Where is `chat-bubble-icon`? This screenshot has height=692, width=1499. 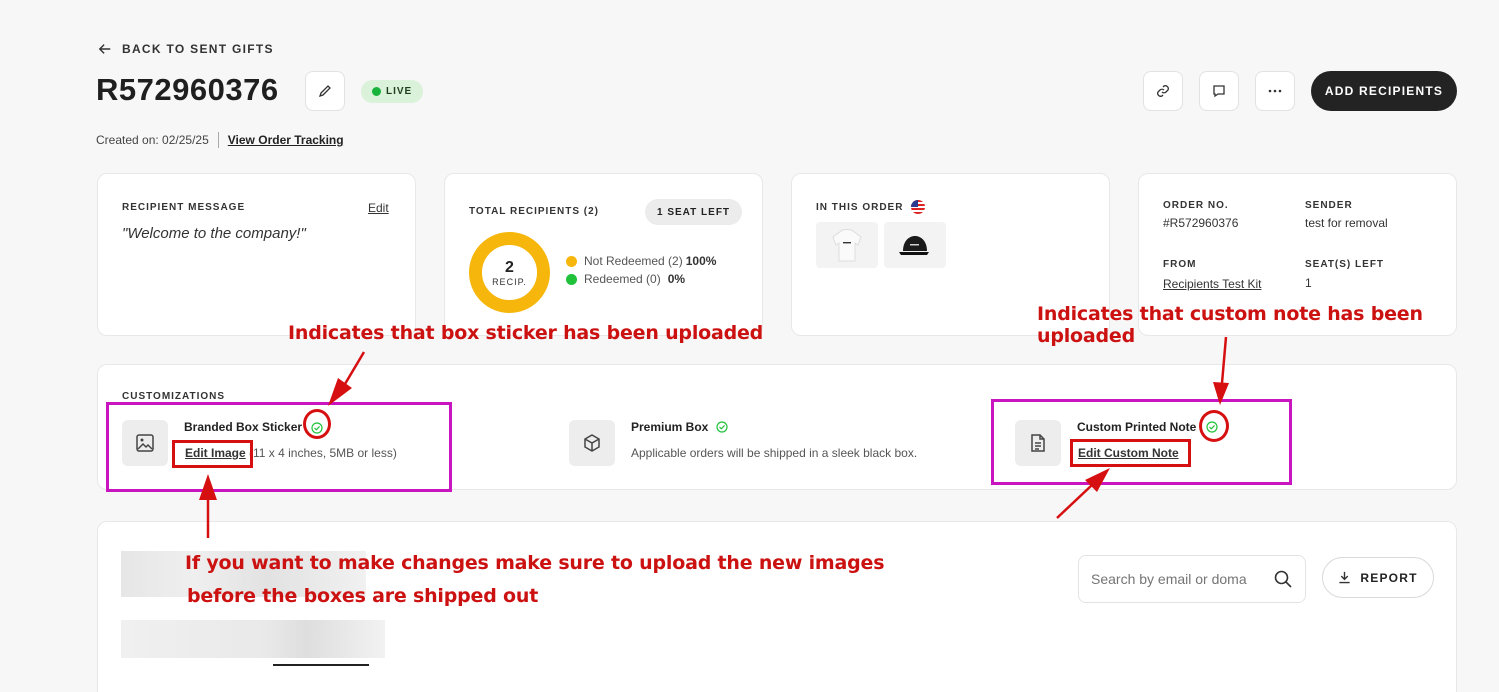 chat-bubble-icon is located at coordinates (1219, 91).